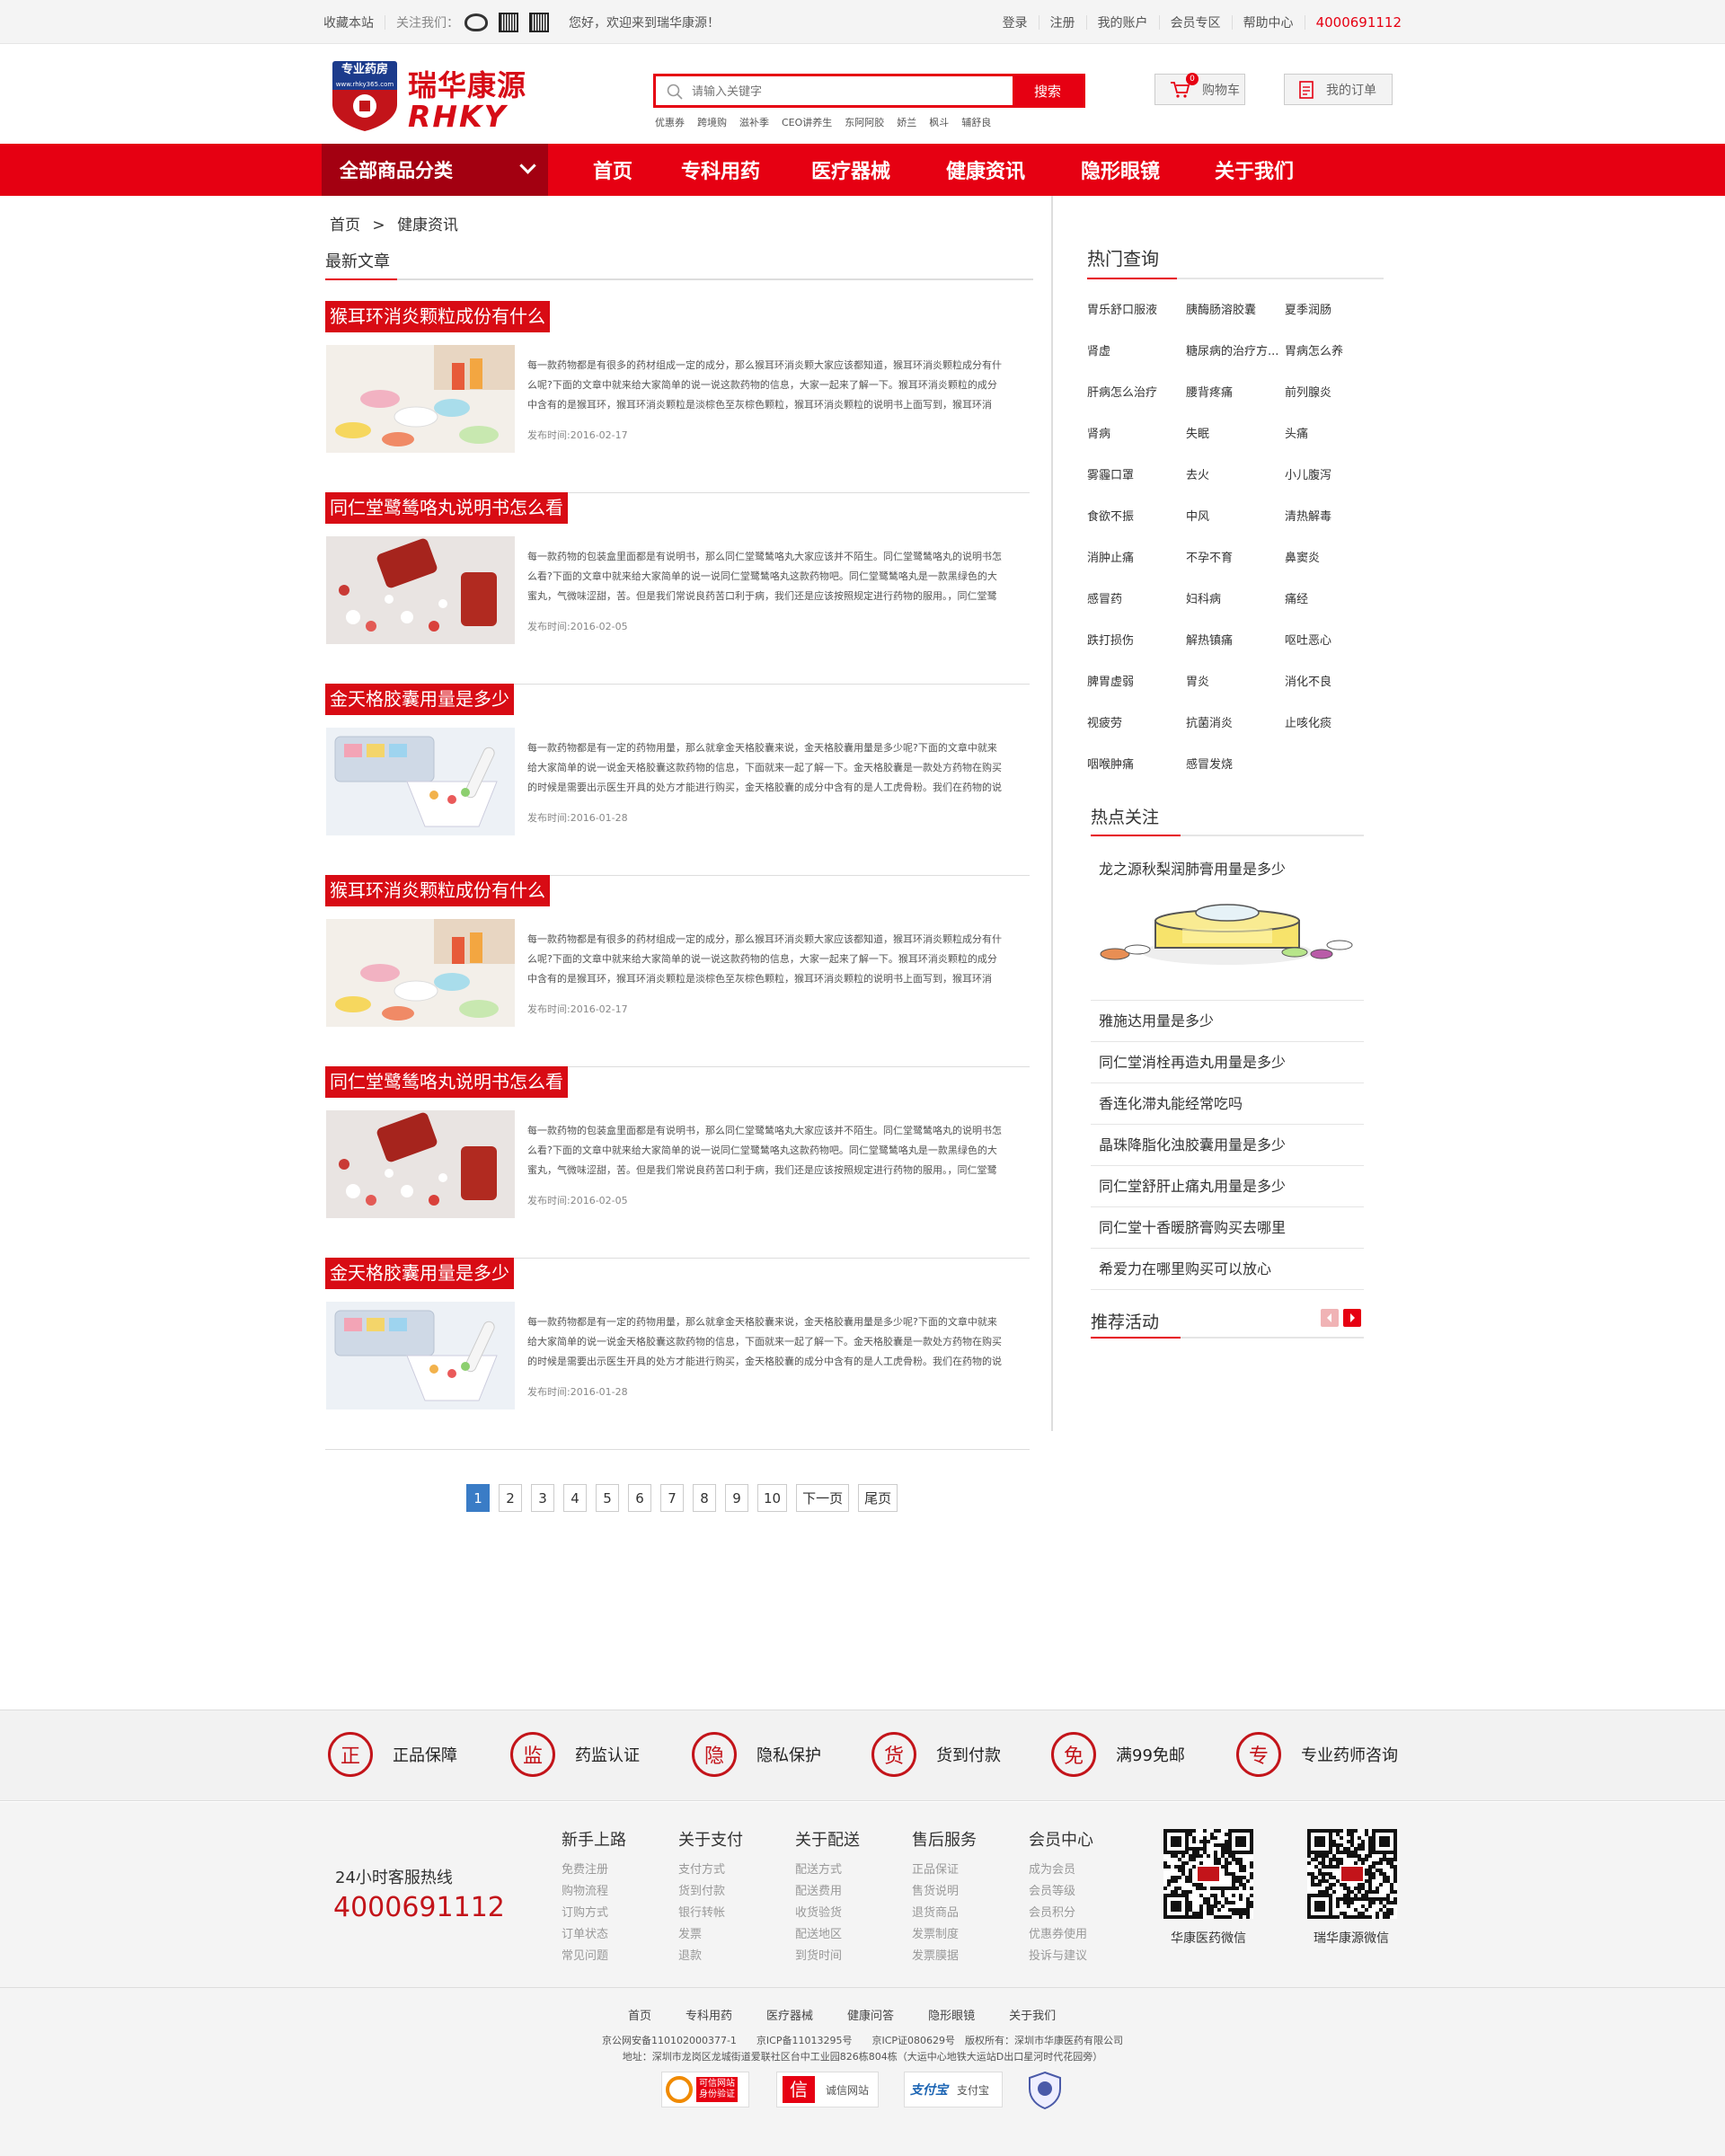 Image resolution: width=1725 pixels, height=2156 pixels. Describe the element at coordinates (850, 170) in the screenshot. I see `nav-medical-devices: 医疗器械` at that location.